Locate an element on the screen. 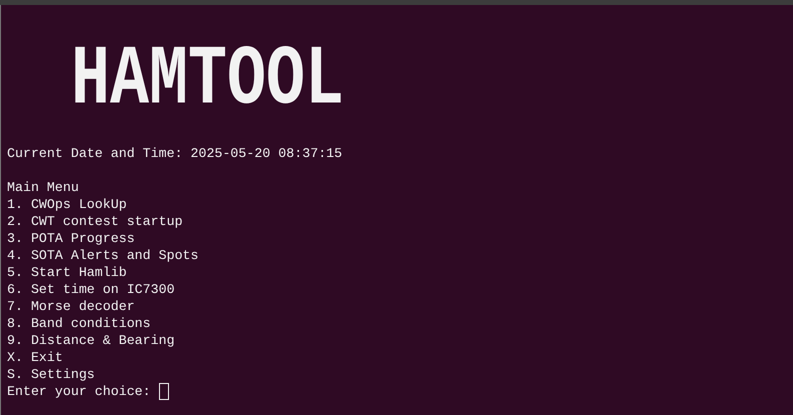 The image size is (793, 415). prompt-text: Enter your choice: is located at coordinates (79, 391).